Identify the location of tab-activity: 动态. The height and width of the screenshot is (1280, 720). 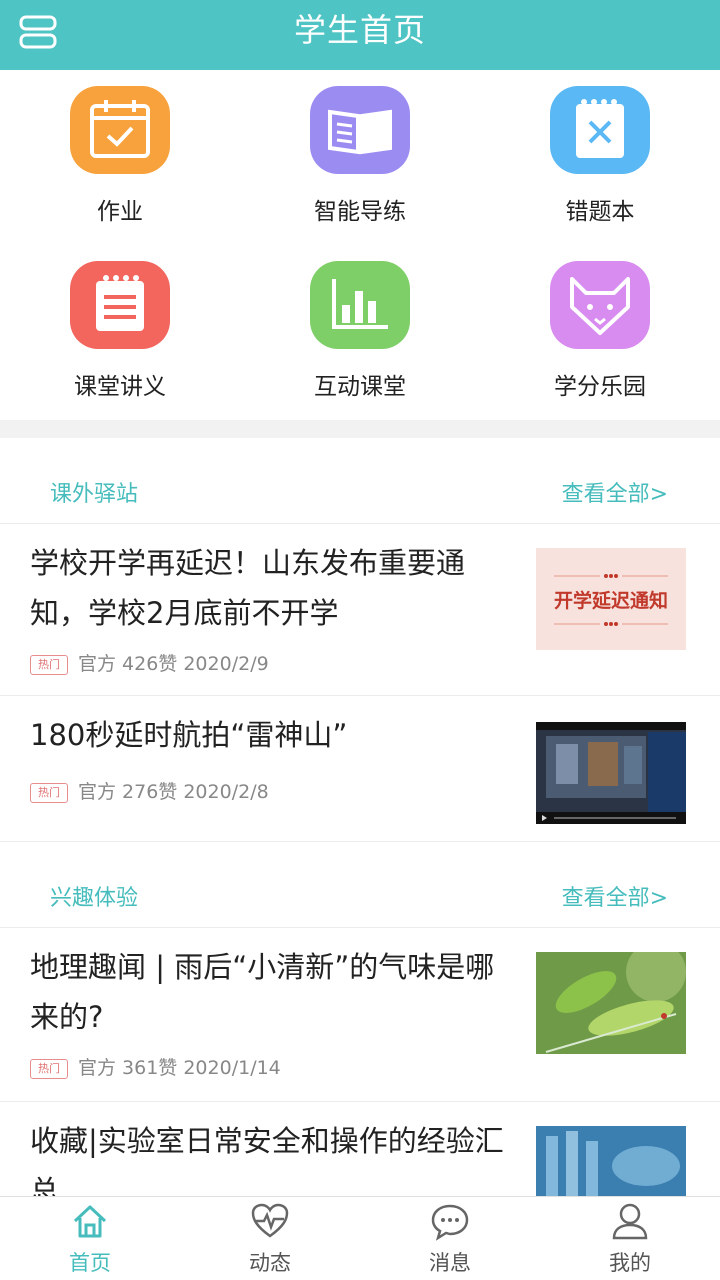
(270, 1238).